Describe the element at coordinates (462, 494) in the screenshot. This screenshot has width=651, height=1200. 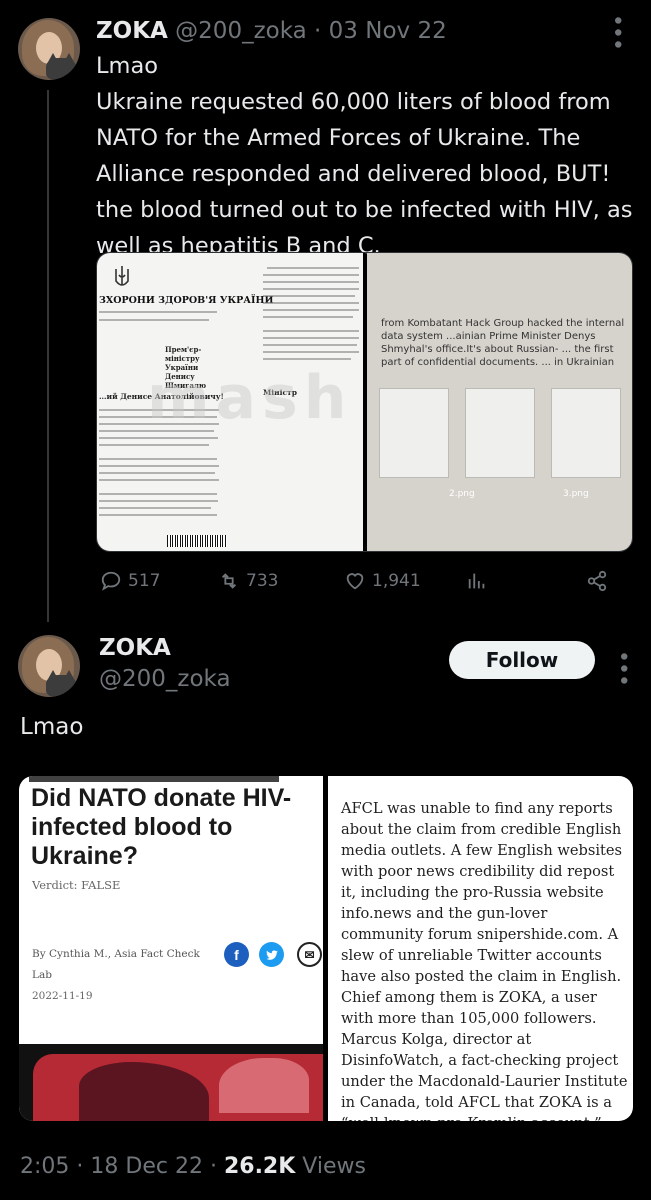
I see `thumbnail-label: 2.png` at that location.